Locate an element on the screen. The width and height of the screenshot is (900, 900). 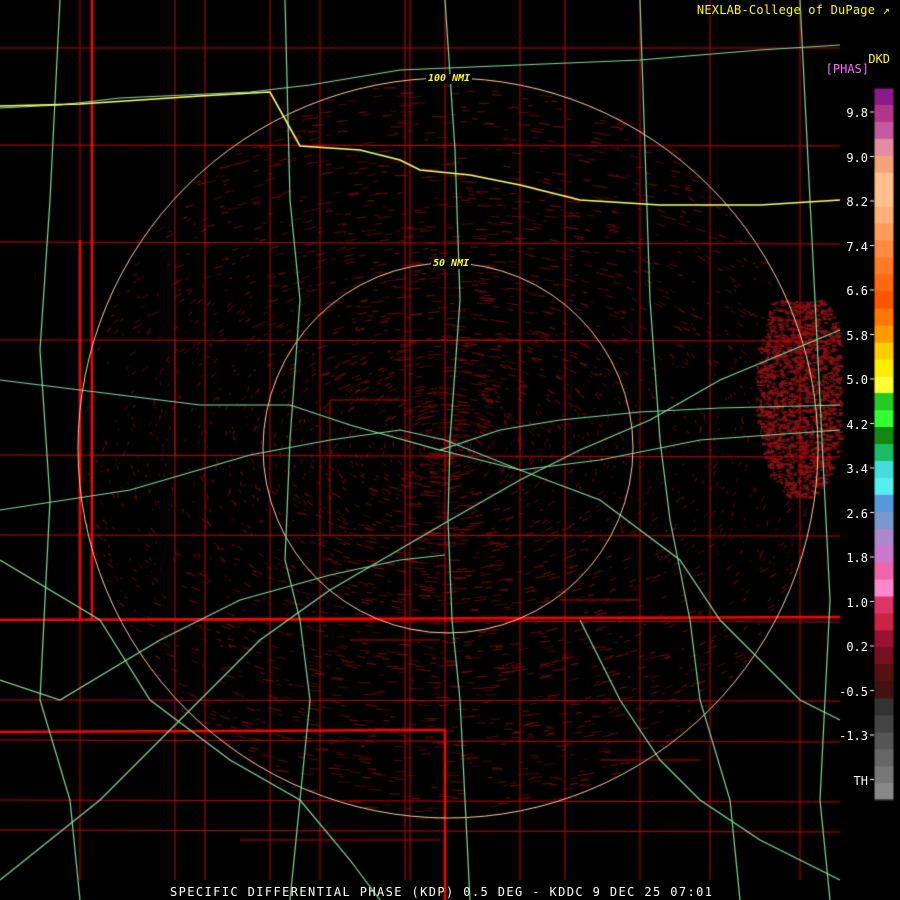
external-link-icon: ↗ is located at coordinates (886, 10).